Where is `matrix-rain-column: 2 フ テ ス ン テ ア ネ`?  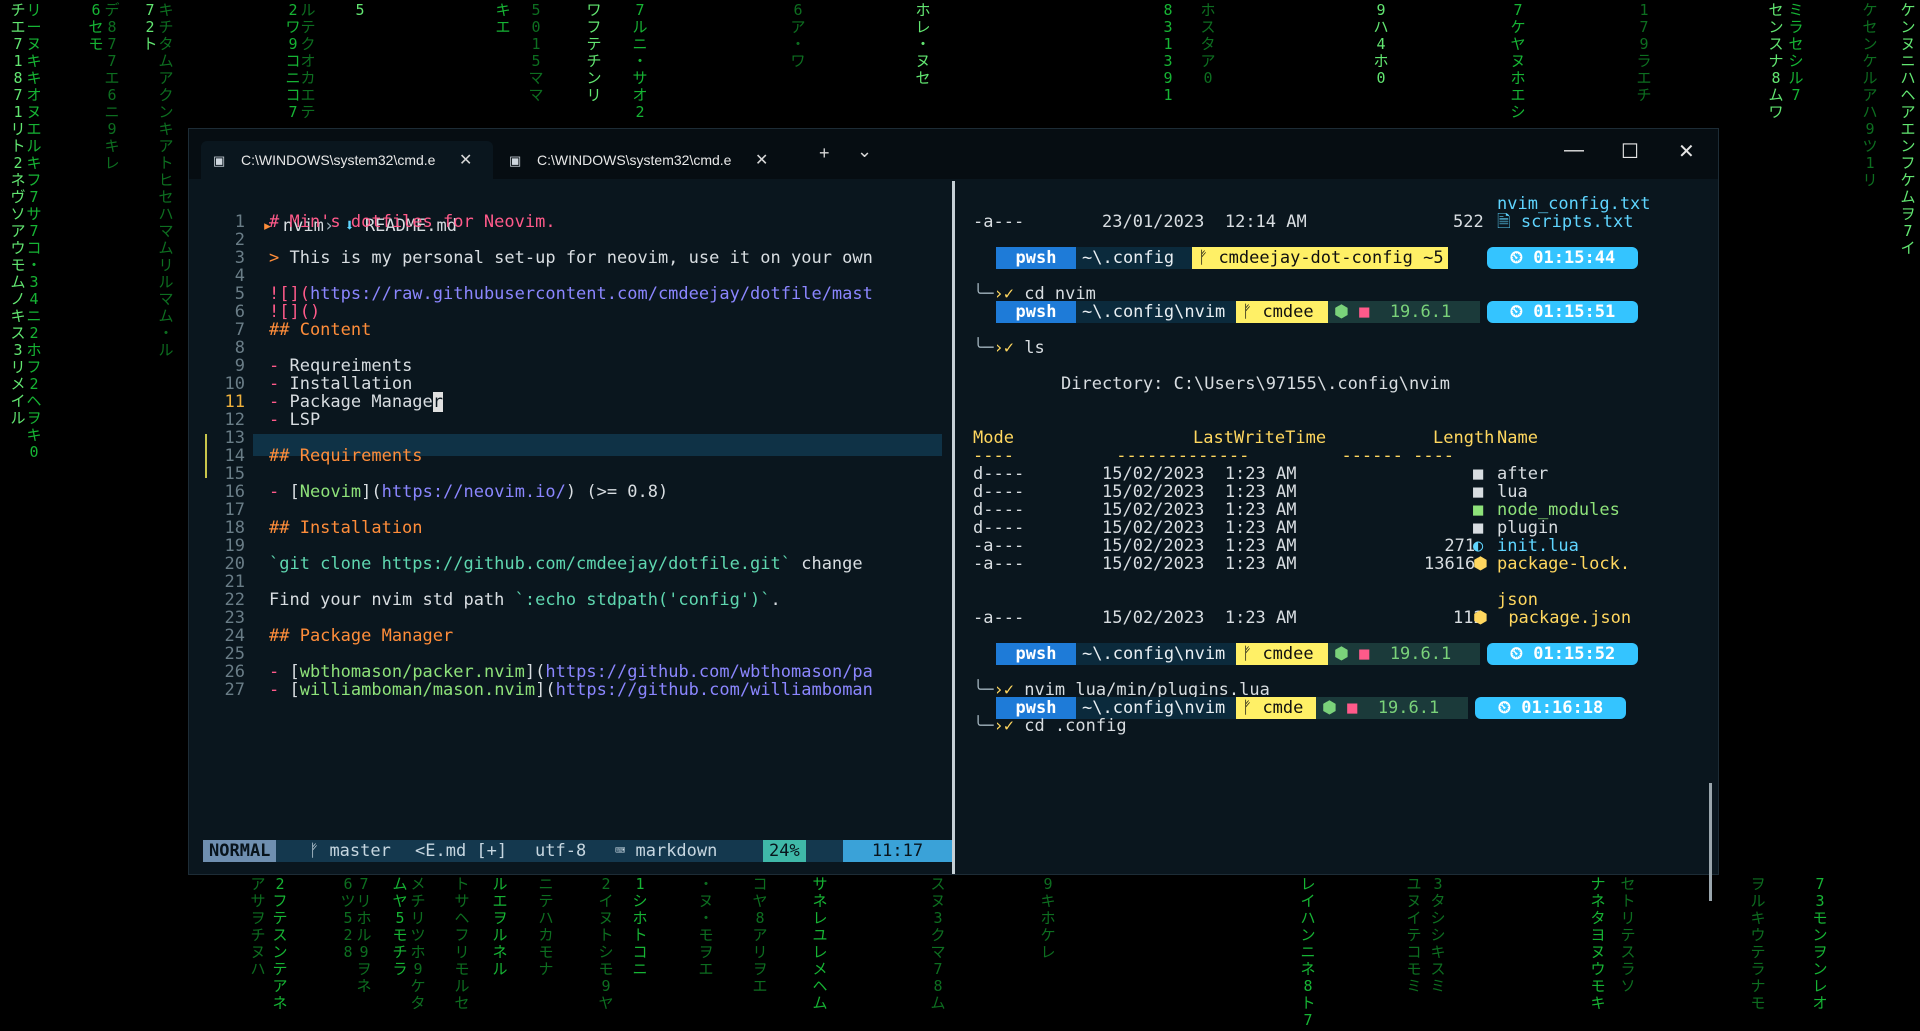 matrix-rain-column: 2 フ テ ス ン テ ア ネ is located at coordinates (280, 943).